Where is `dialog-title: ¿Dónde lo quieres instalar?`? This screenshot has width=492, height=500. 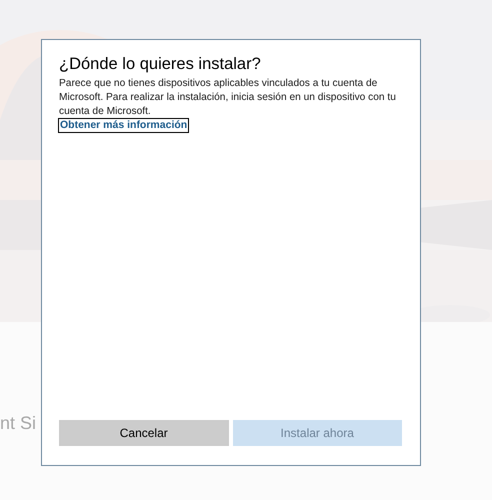 dialog-title: ¿Dónde lo quieres instalar? is located at coordinates (160, 64).